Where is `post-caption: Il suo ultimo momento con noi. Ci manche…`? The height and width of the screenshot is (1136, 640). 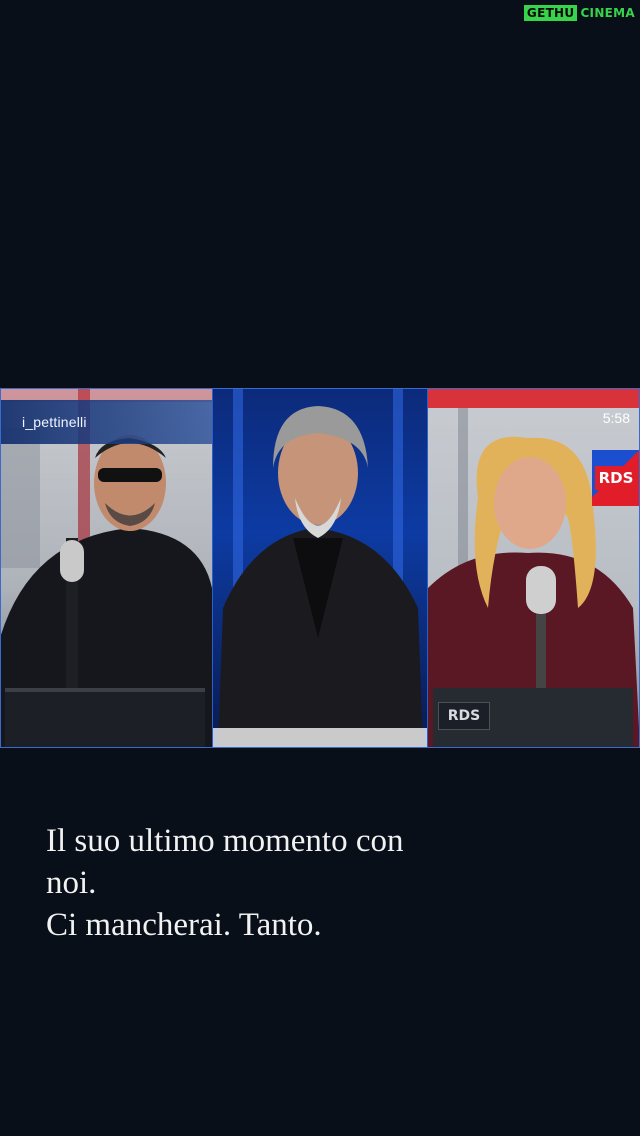
post-caption: Il suo ultimo momento con noi. Ci manche… is located at coordinates (326, 883).